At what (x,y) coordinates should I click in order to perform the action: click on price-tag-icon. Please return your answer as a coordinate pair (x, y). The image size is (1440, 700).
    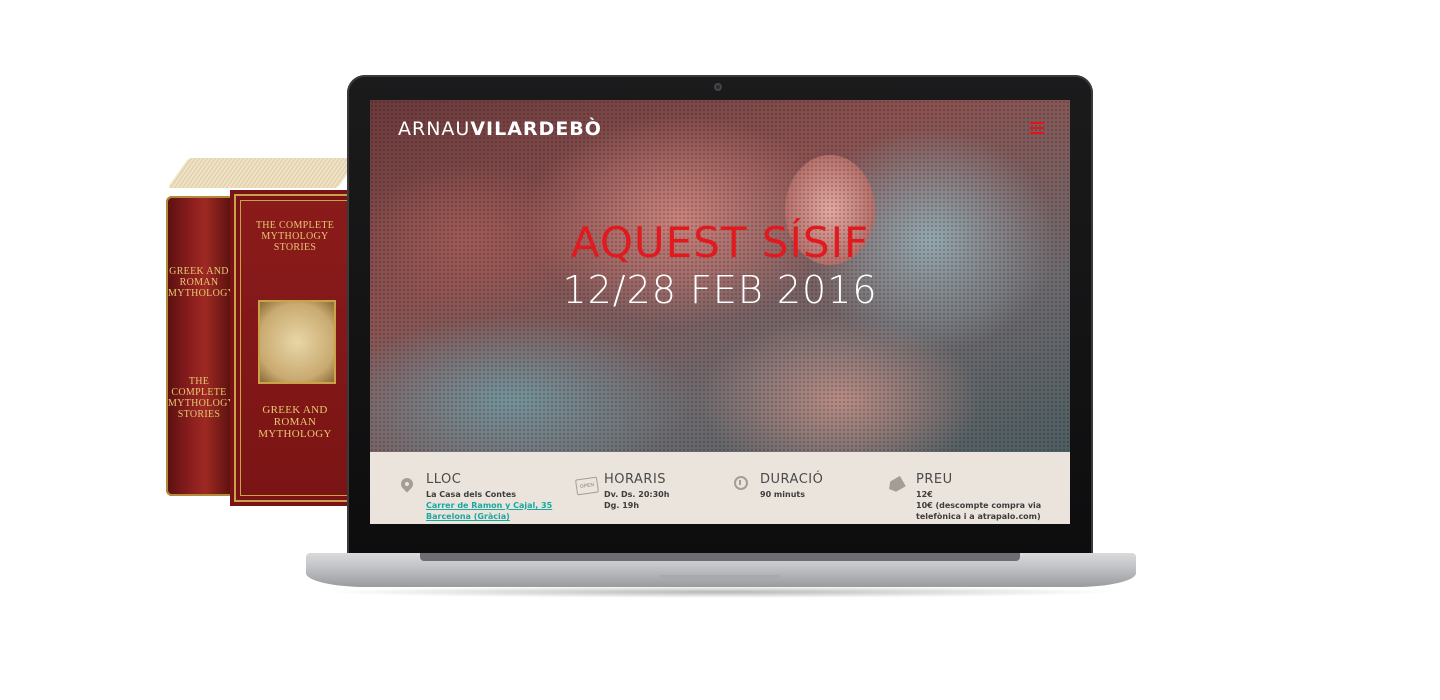
    Looking at the image, I should click on (897, 485).